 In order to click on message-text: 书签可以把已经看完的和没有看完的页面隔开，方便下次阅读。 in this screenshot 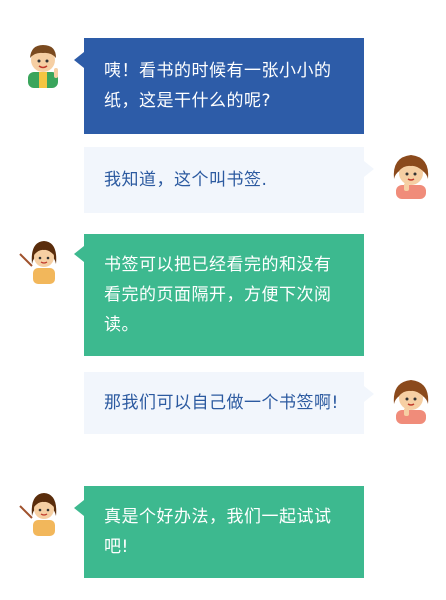, I will do `click(218, 295)`.